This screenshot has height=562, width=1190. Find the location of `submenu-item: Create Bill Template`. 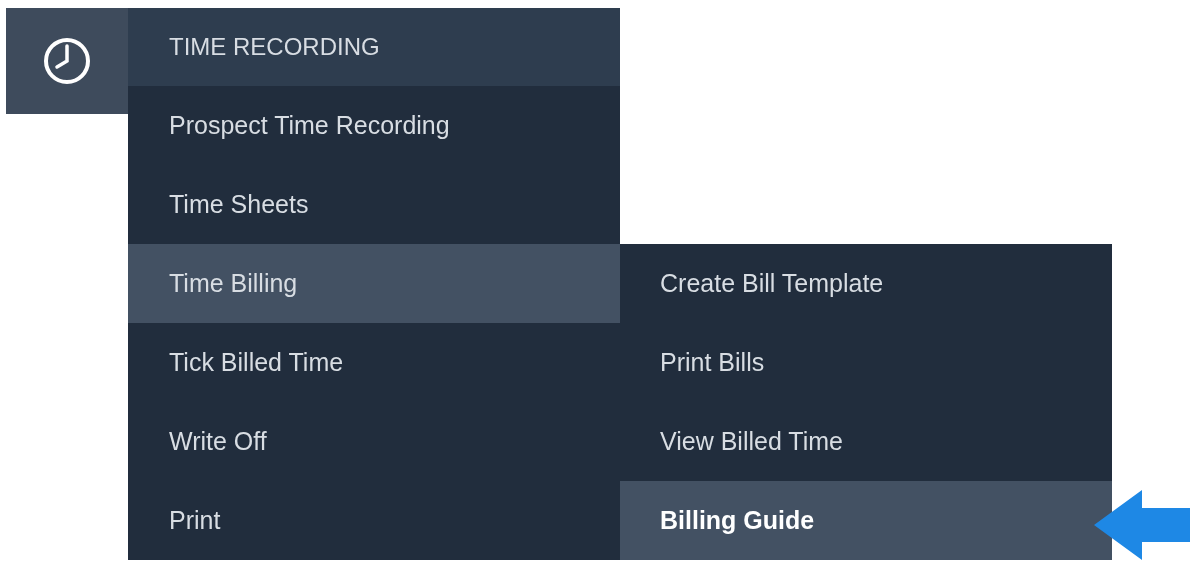

submenu-item: Create Bill Template is located at coordinates (866, 283).